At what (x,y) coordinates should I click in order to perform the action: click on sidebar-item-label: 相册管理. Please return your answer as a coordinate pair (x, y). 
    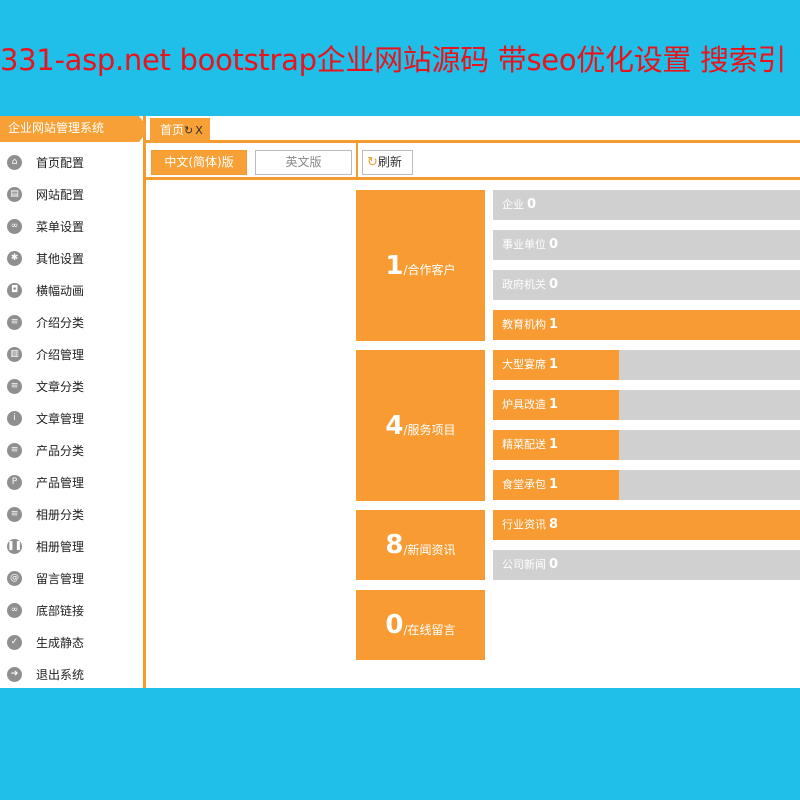
    Looking at the image, I should click on (60, 546).